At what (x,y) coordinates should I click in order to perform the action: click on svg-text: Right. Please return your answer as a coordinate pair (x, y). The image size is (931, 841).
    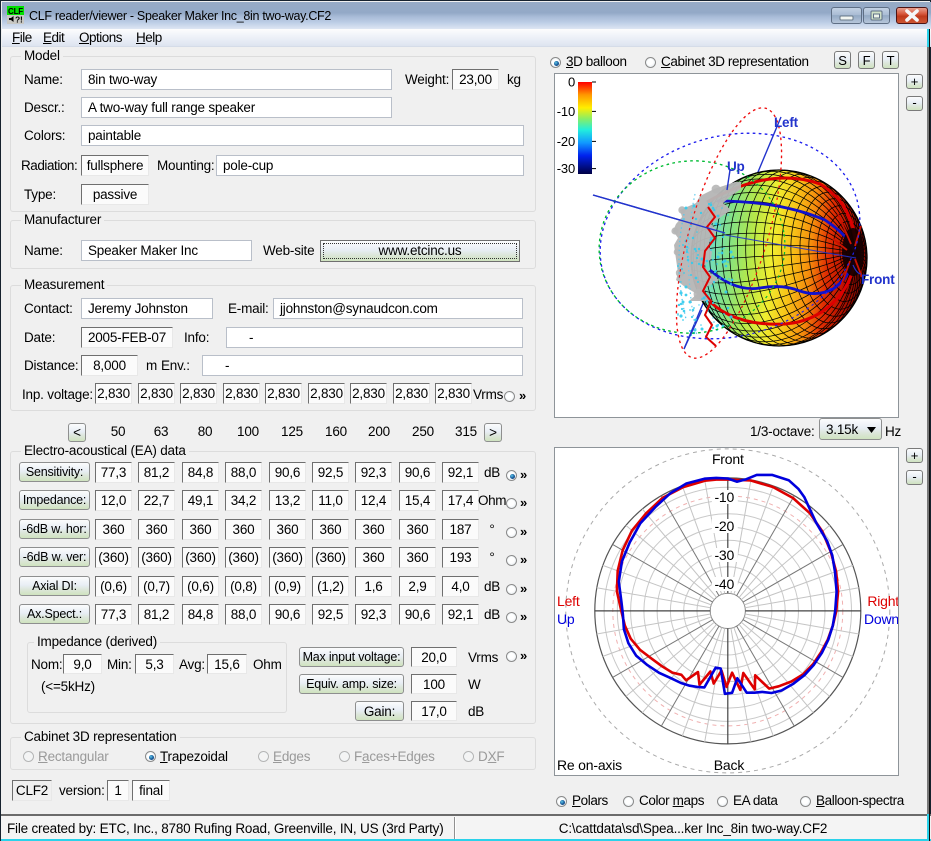
    Looking at the image, I should click on (883, 601).